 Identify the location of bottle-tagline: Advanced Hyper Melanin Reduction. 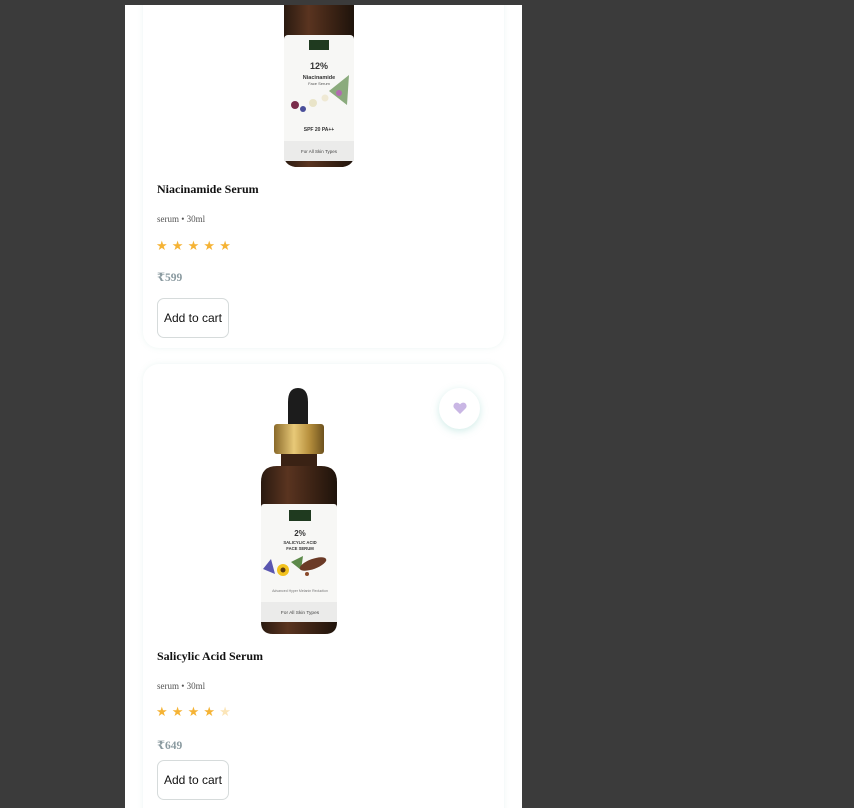
(300, 591).